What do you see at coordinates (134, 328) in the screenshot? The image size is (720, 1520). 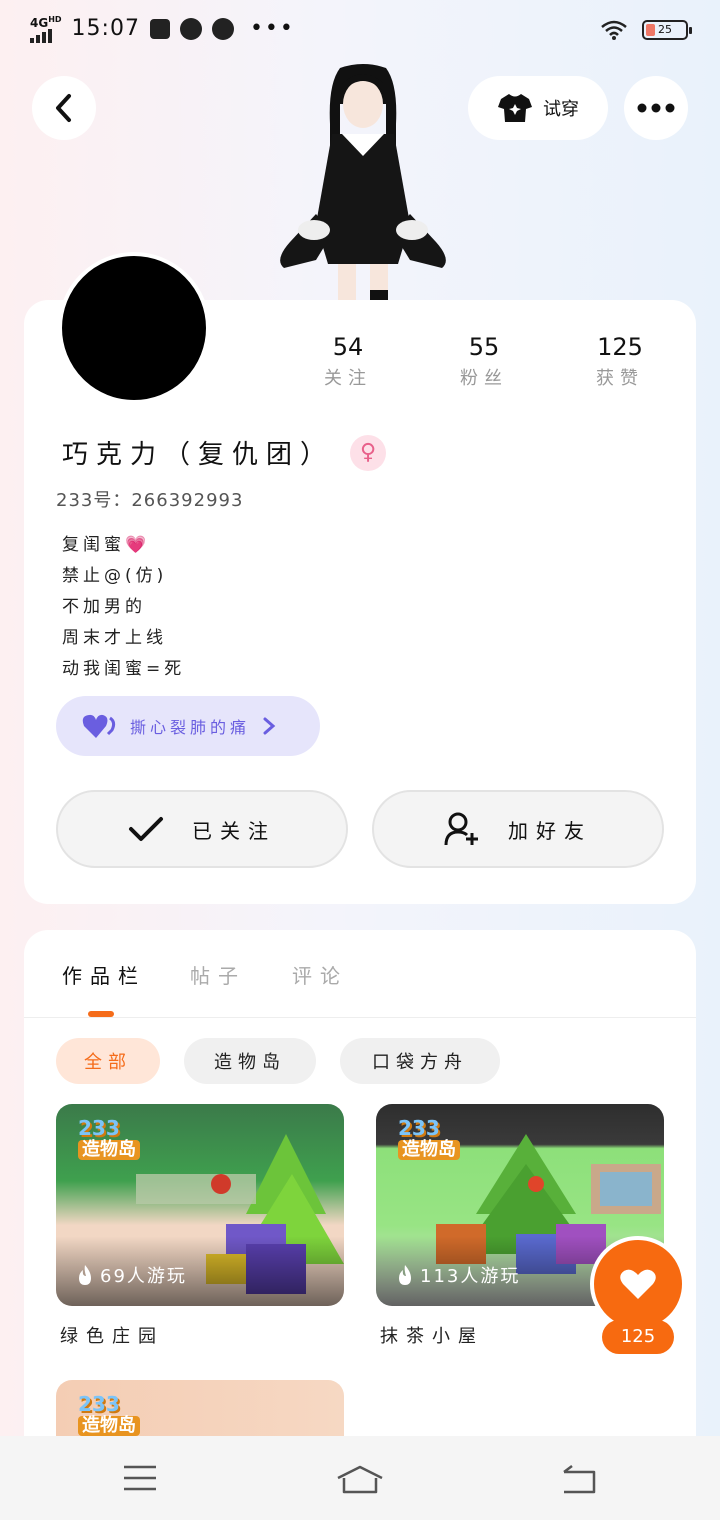 I see `avatar` at bounding box center [134, 328].